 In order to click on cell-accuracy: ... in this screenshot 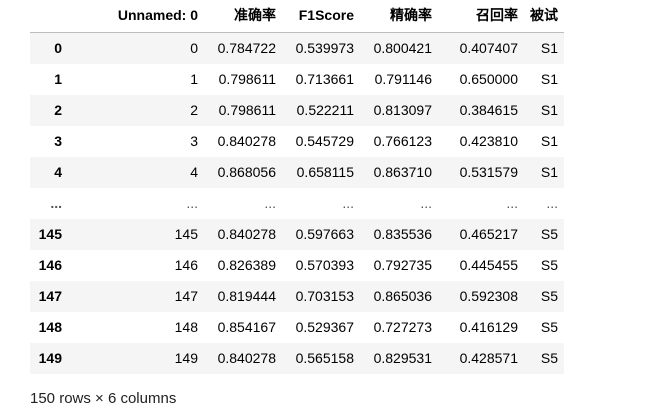, I will do `click(270, 202)`.